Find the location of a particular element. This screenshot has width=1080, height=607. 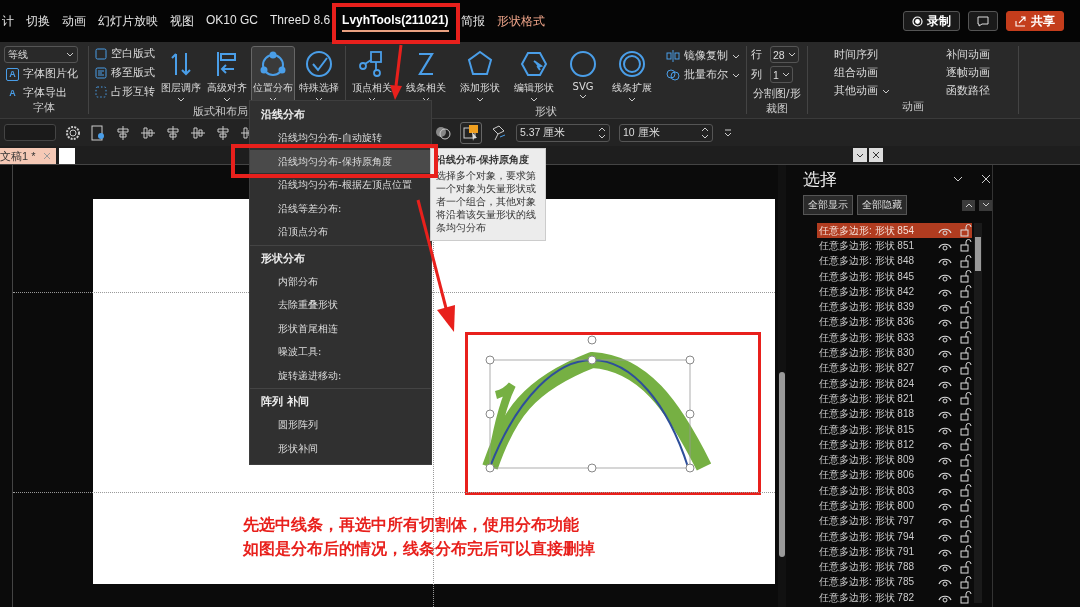

ribbon-button: 组合动画 is located at coordinates (886, 73).